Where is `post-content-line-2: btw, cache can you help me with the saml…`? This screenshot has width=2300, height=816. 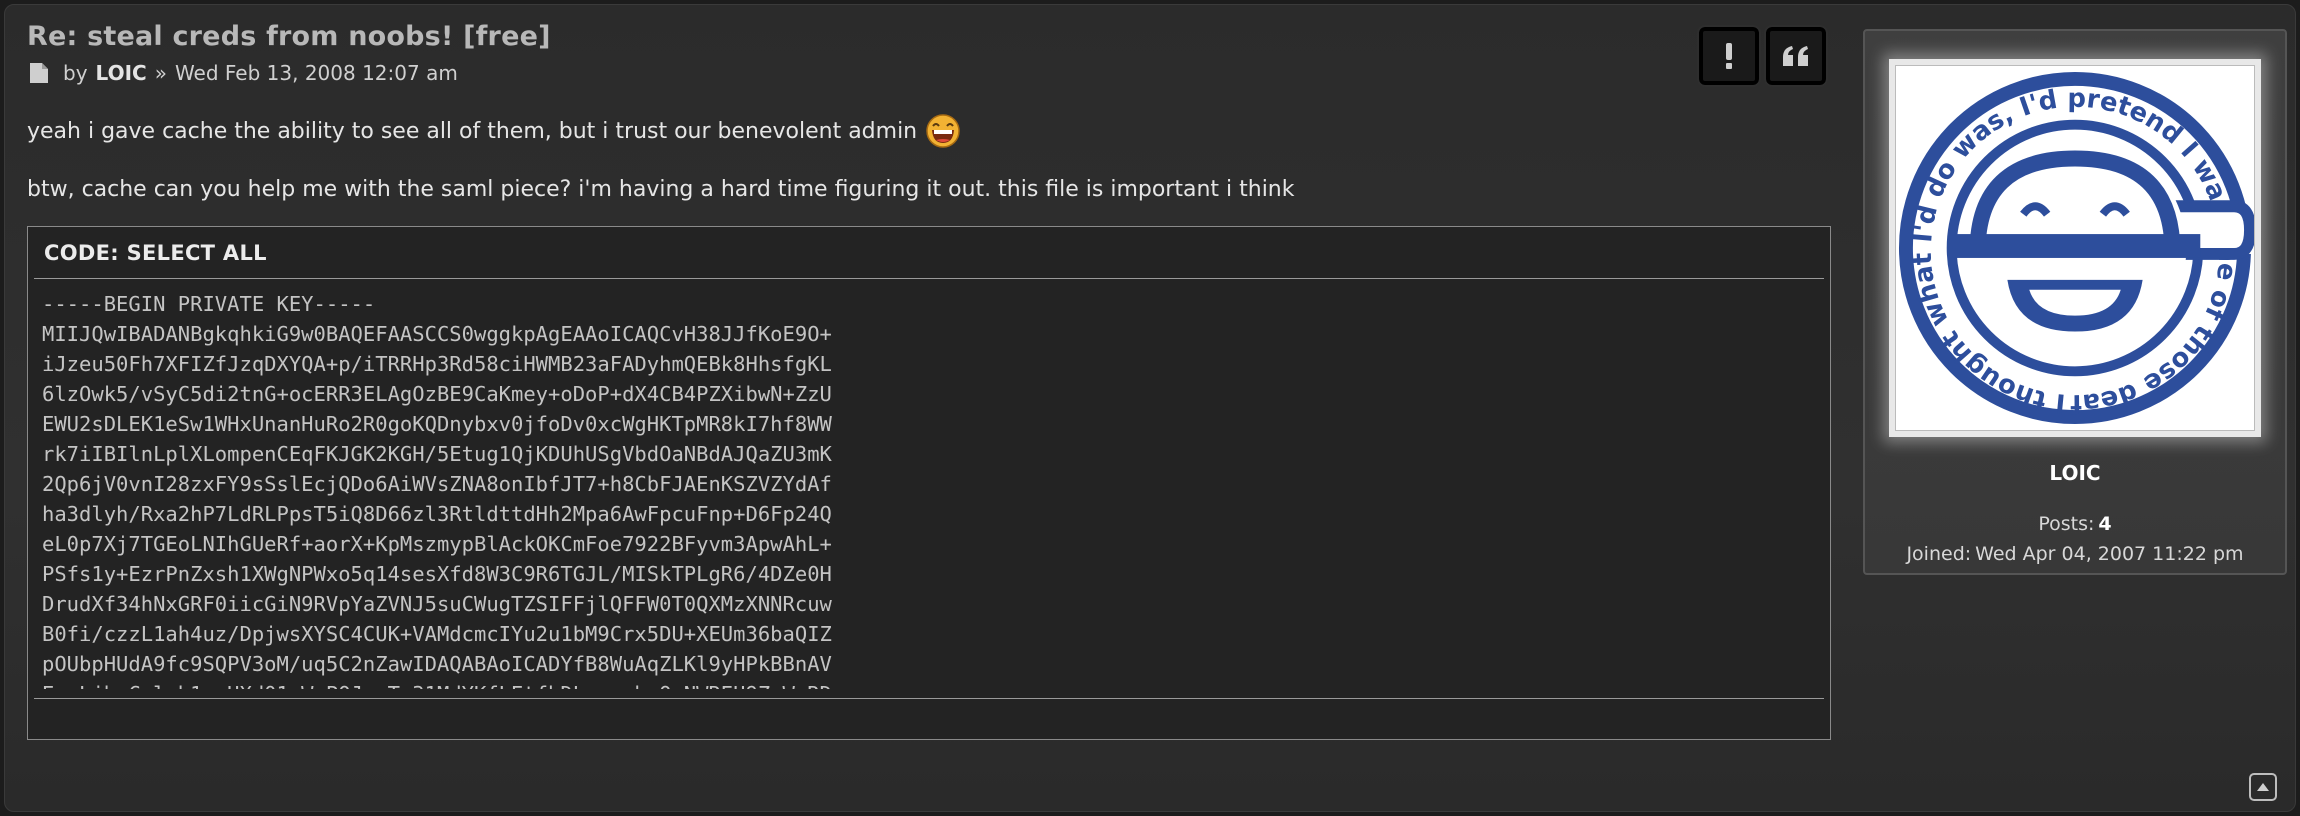
post-content-line-2: btw, cache can you help me with the saml… is located at coordinates (661, 189).